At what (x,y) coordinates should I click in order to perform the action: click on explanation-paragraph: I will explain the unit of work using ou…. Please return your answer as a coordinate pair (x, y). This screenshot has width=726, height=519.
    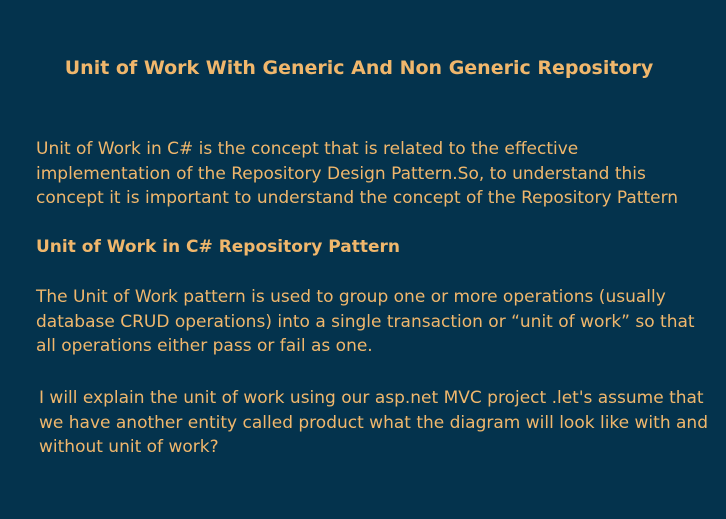
    Looking at the image, I should click on (373, 422).